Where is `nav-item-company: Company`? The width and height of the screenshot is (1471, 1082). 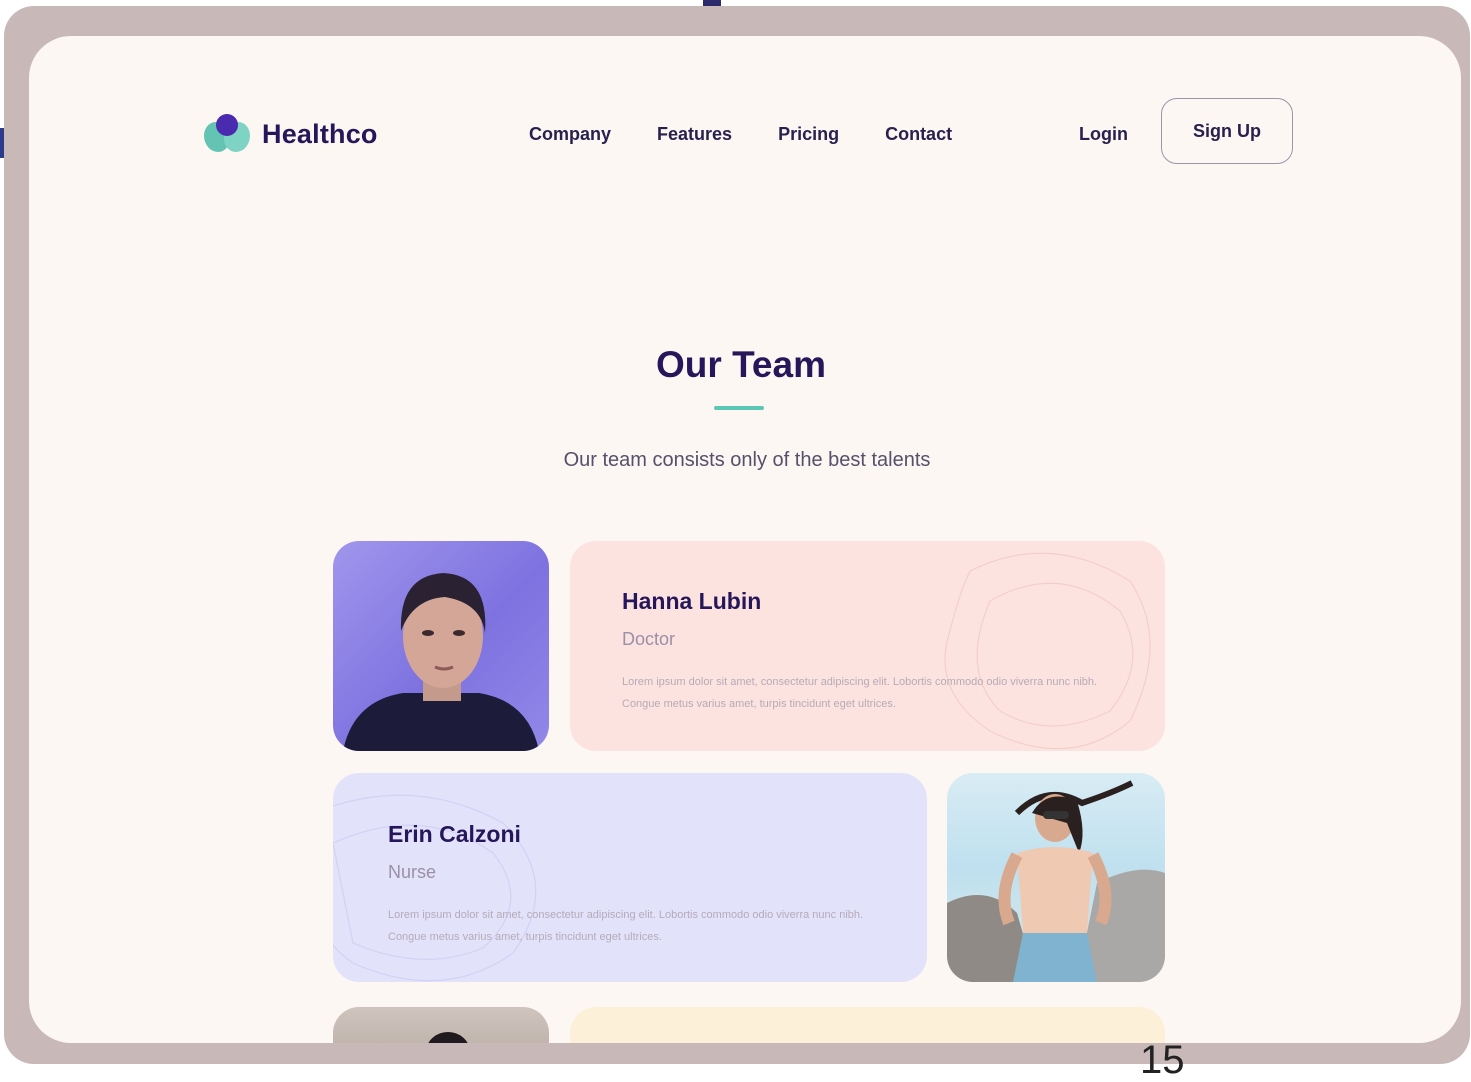
nav-item-company: Company is located at coordinates (570, 134).